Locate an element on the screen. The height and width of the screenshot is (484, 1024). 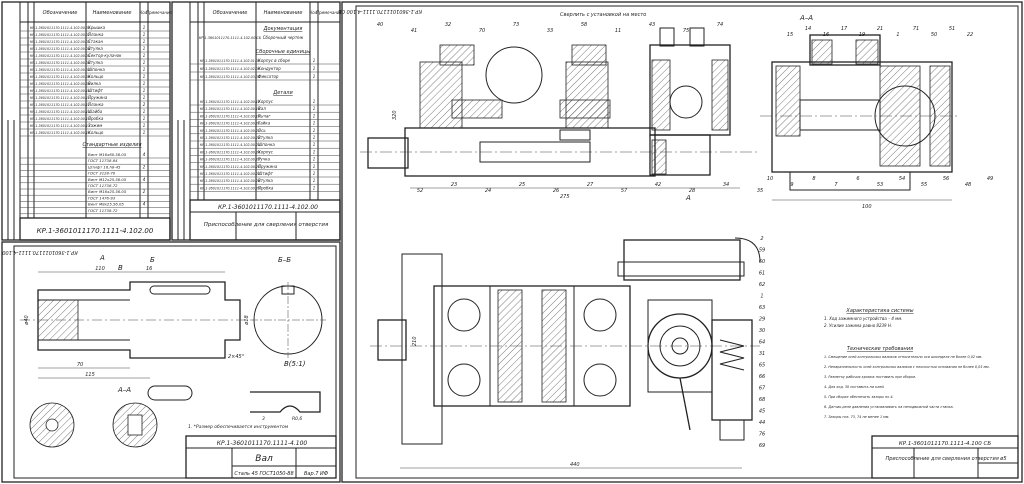
callout-number: 28 is located at coordinates (692, 191).